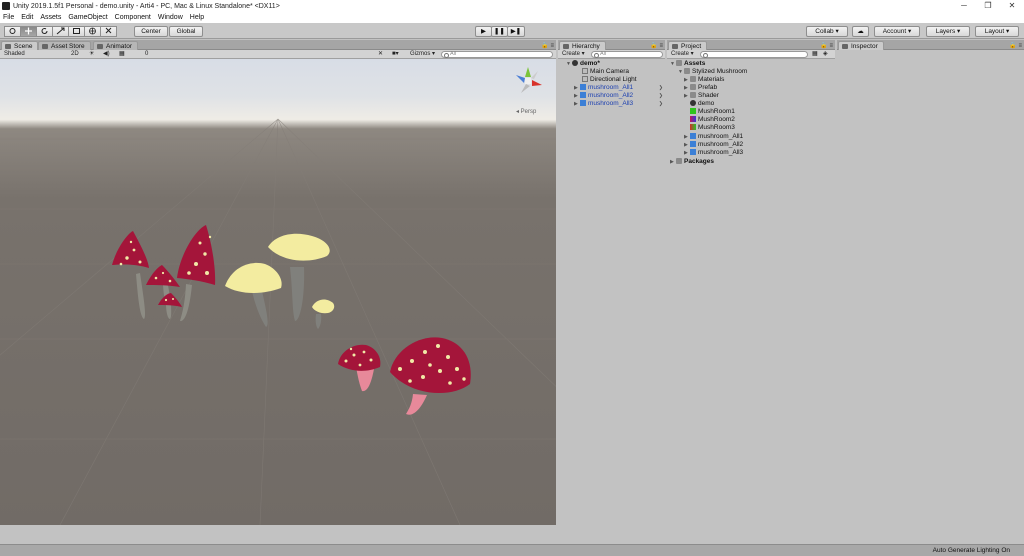 This screenshot has height=556, width=1024. Describe the element at coordinates (695, 63) in the screenshot. I see `assets-label: Assets` at that location.